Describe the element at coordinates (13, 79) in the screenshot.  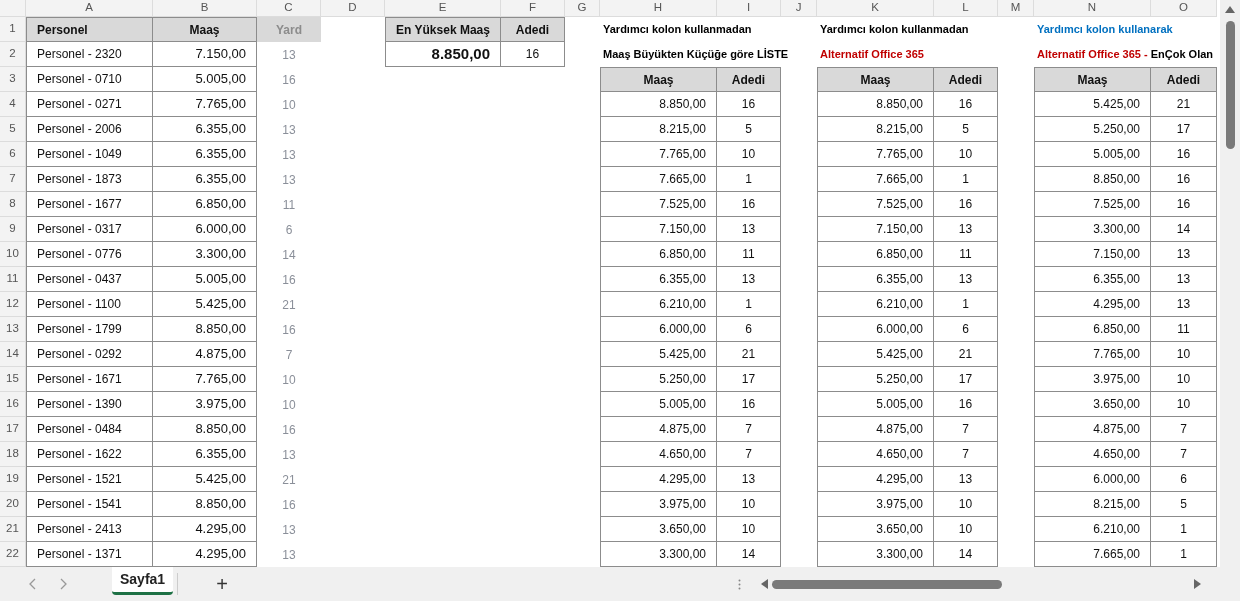
I see `row-header: 3` at that location.